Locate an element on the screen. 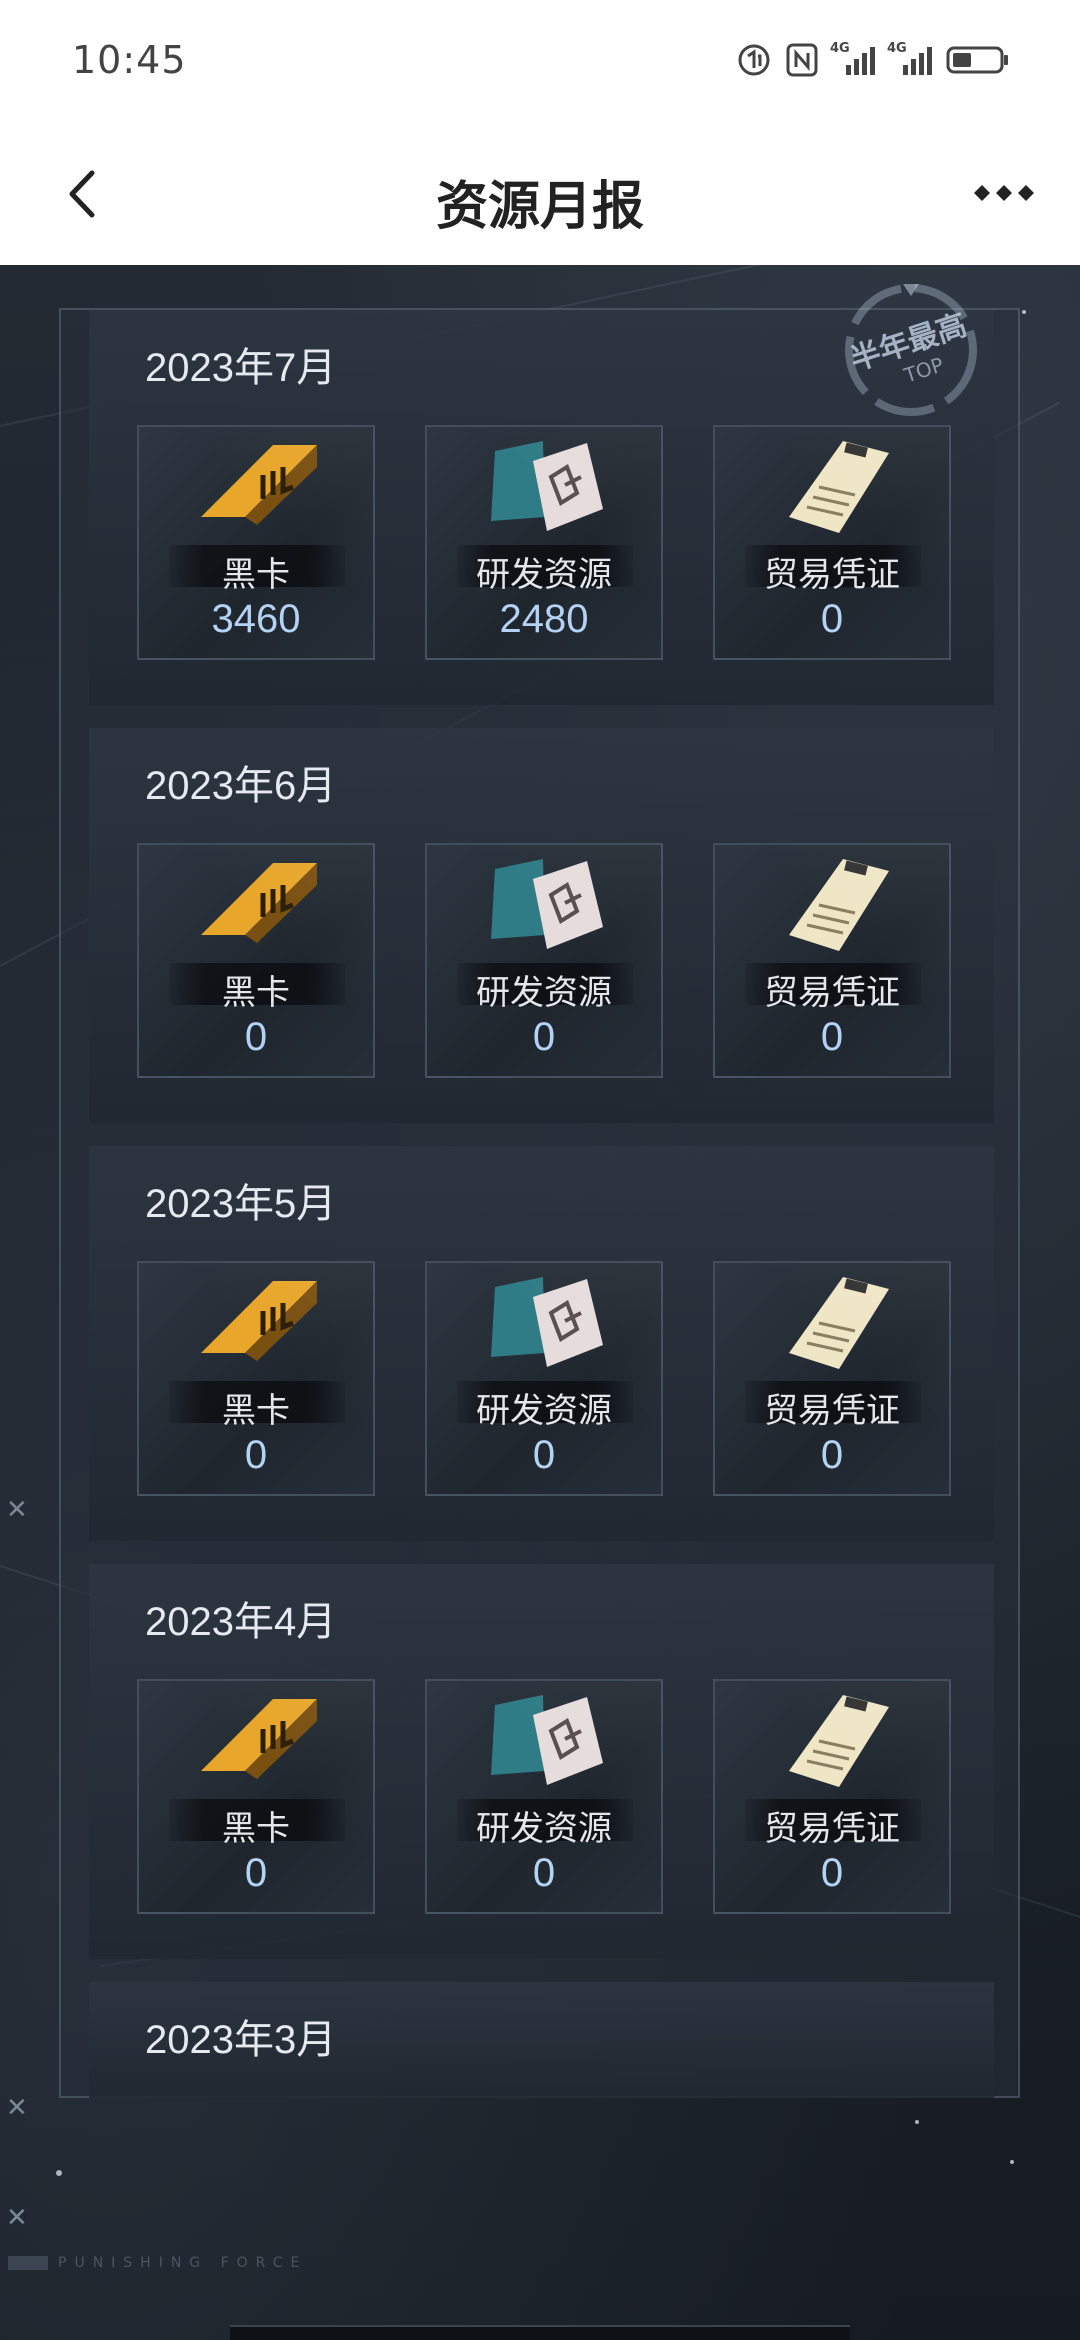 The height and width of the screenshot is (2340, 1080). status-time: 10:45 is located at coordinates (129, 60).